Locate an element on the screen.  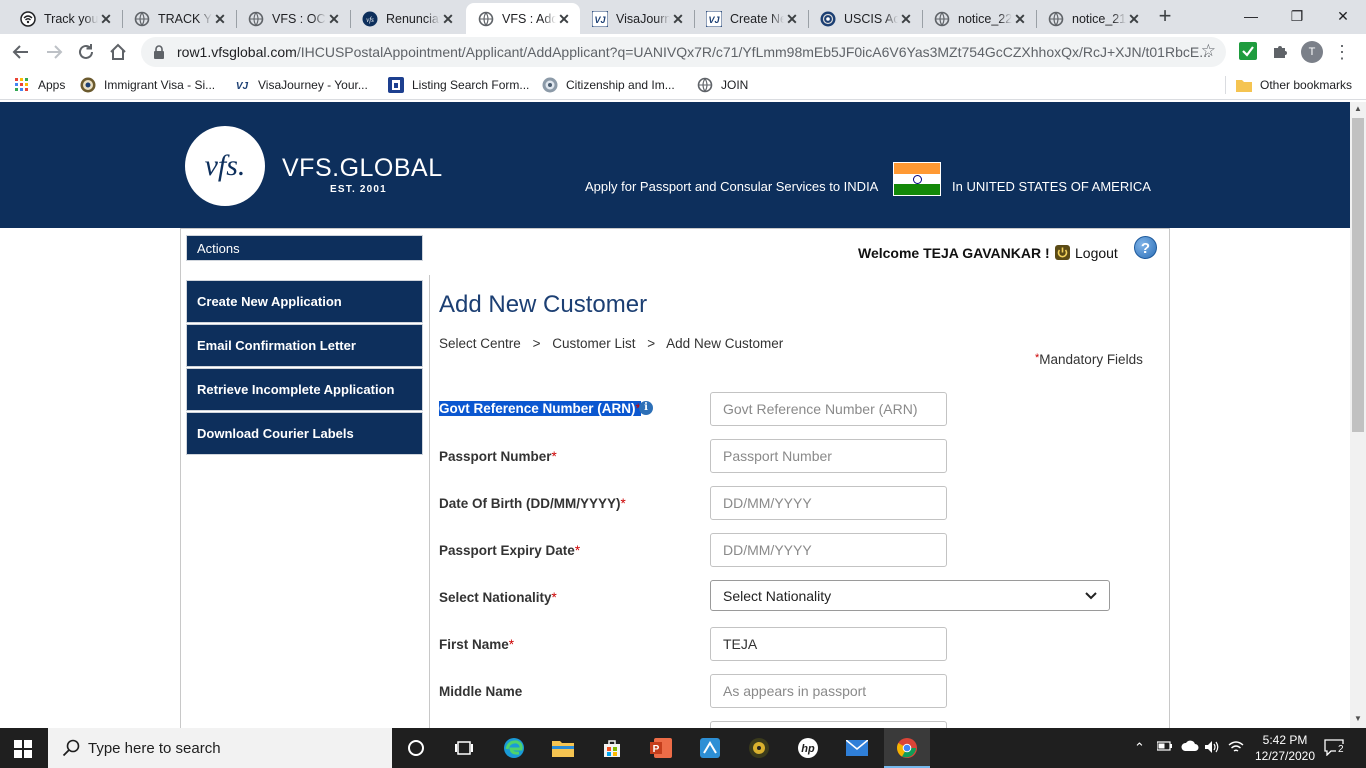
clock-date: 12/27/2020 is located at coordinates (1285, 756).